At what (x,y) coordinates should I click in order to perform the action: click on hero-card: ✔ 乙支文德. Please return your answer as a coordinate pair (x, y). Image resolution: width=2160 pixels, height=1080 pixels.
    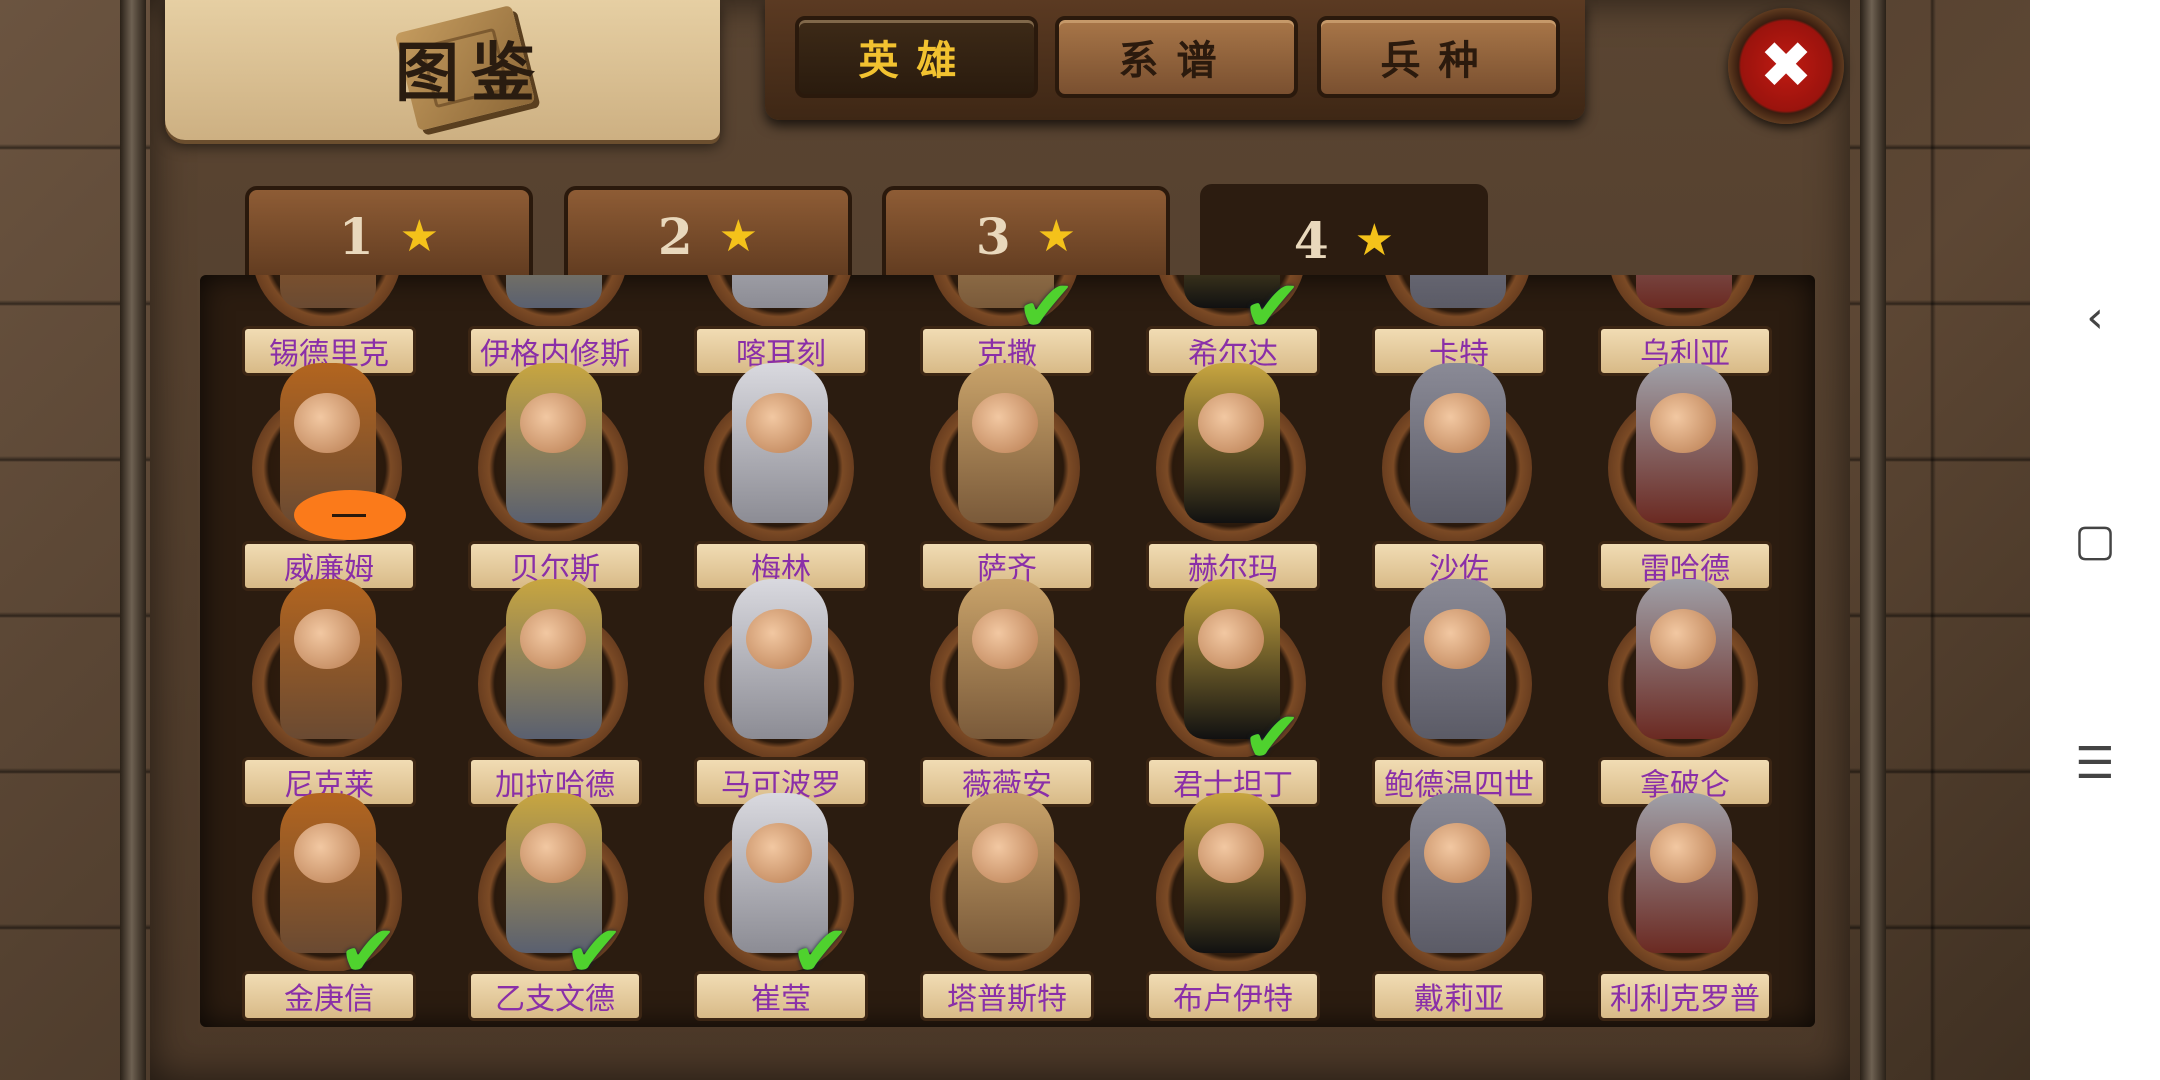
    Looking at the image, I should click on (555, 902).